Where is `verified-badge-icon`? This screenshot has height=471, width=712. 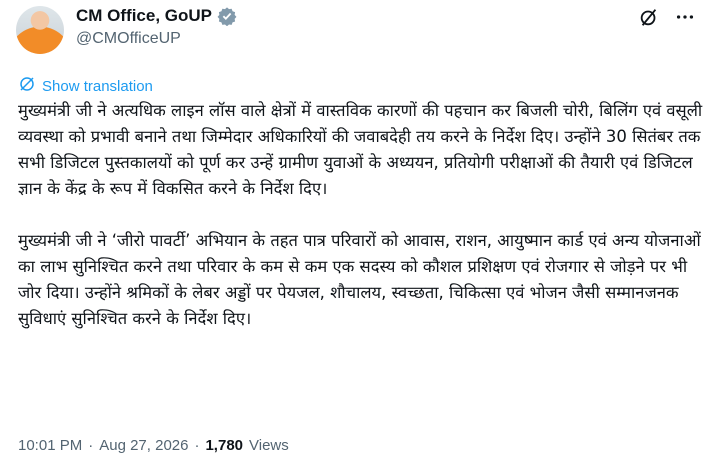
verified-badge-icon is located at coordinates (227, 16).